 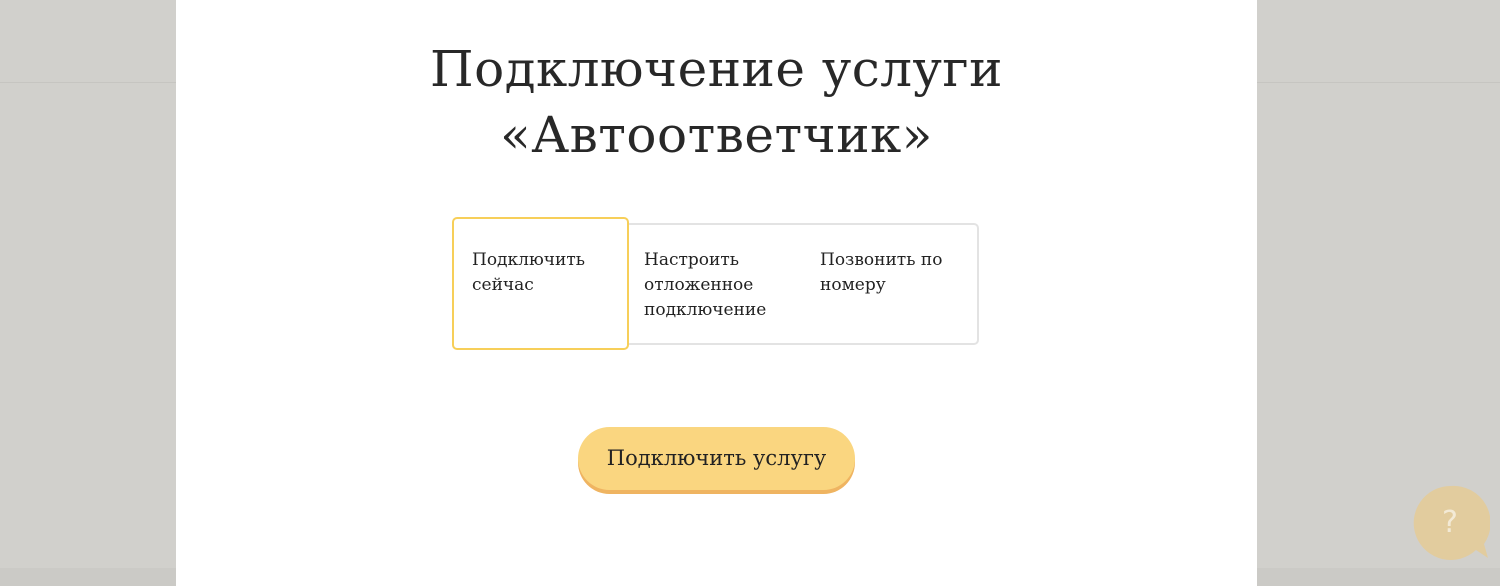 What do you see at coordinates (716, 135) in the screenshot?
I see `modal-title-line-2: «Автоответчик»` at bounding box center [716, 135].